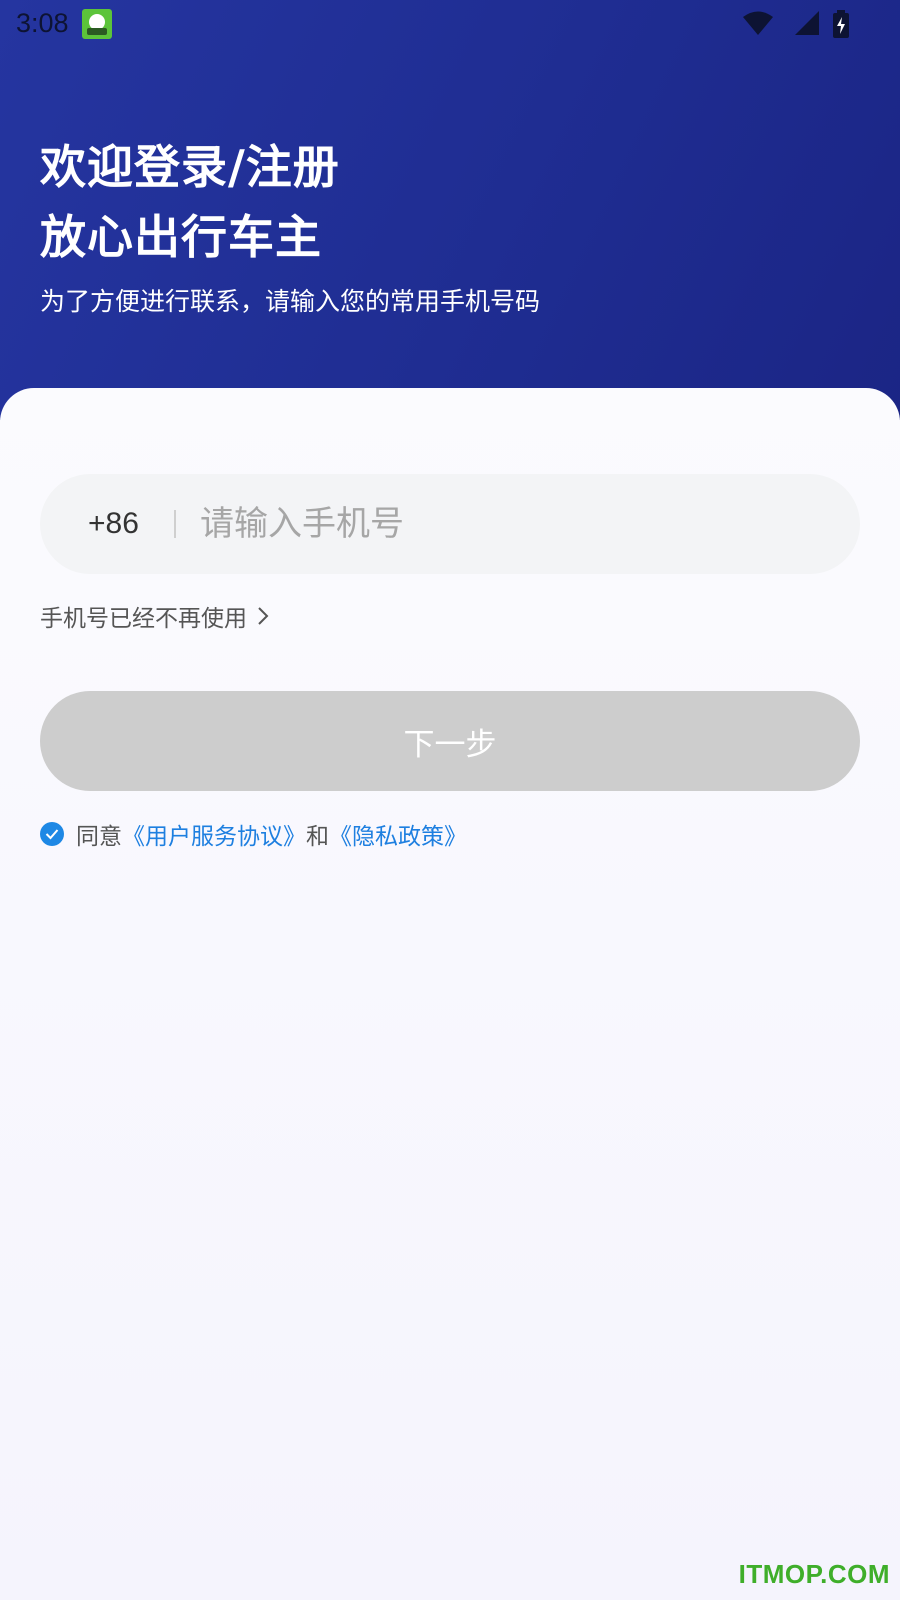 The height and width of the screenshot is (1600, 900). I want to click on agreement-checkbox, so click(52, 834).